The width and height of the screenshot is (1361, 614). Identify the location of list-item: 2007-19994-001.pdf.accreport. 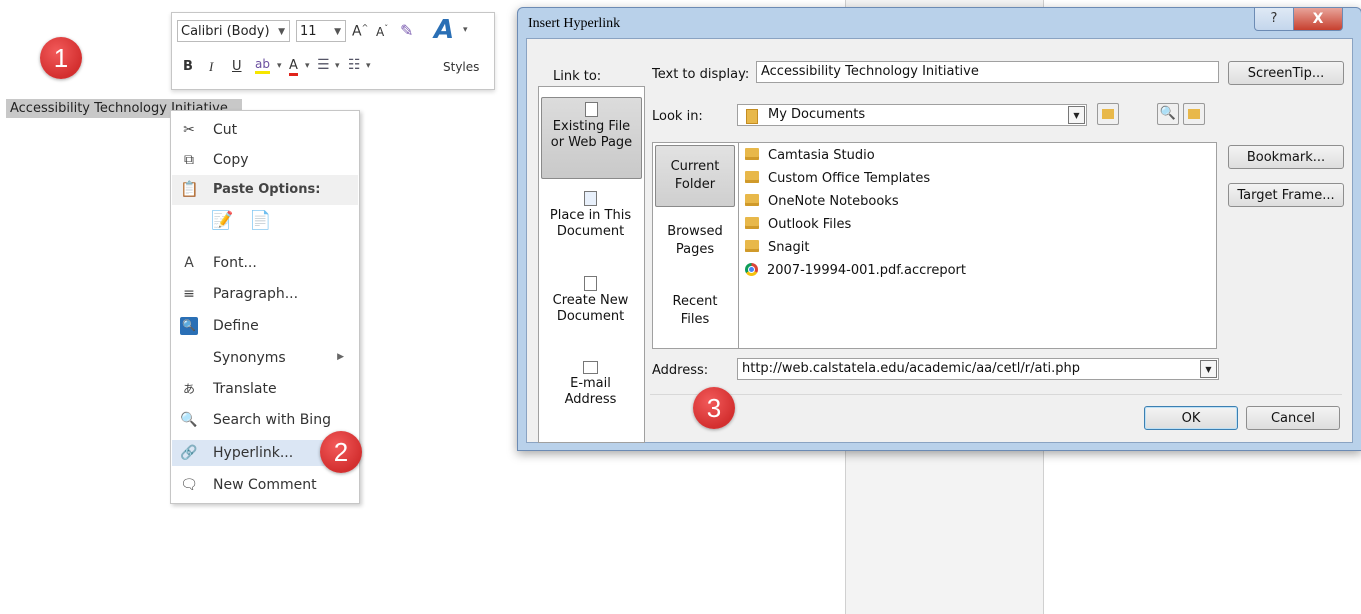
(855, 270).